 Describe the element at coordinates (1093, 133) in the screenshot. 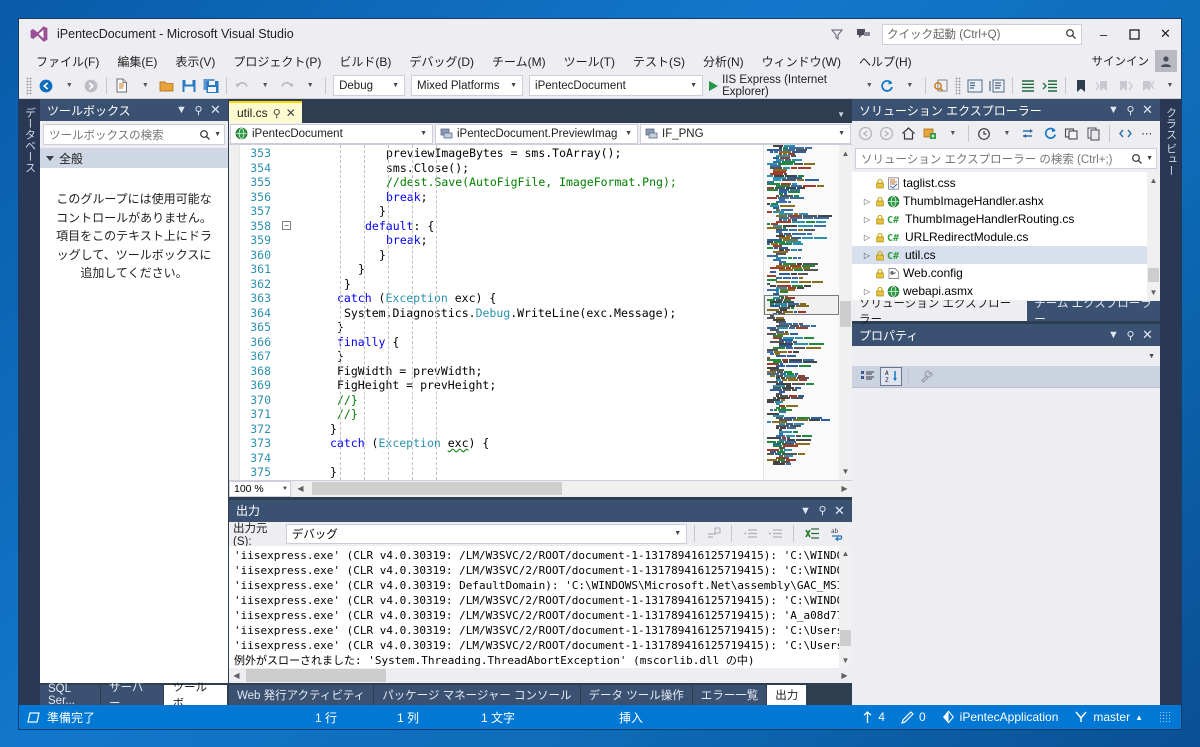

I see `show-all-files-icon` at that location.